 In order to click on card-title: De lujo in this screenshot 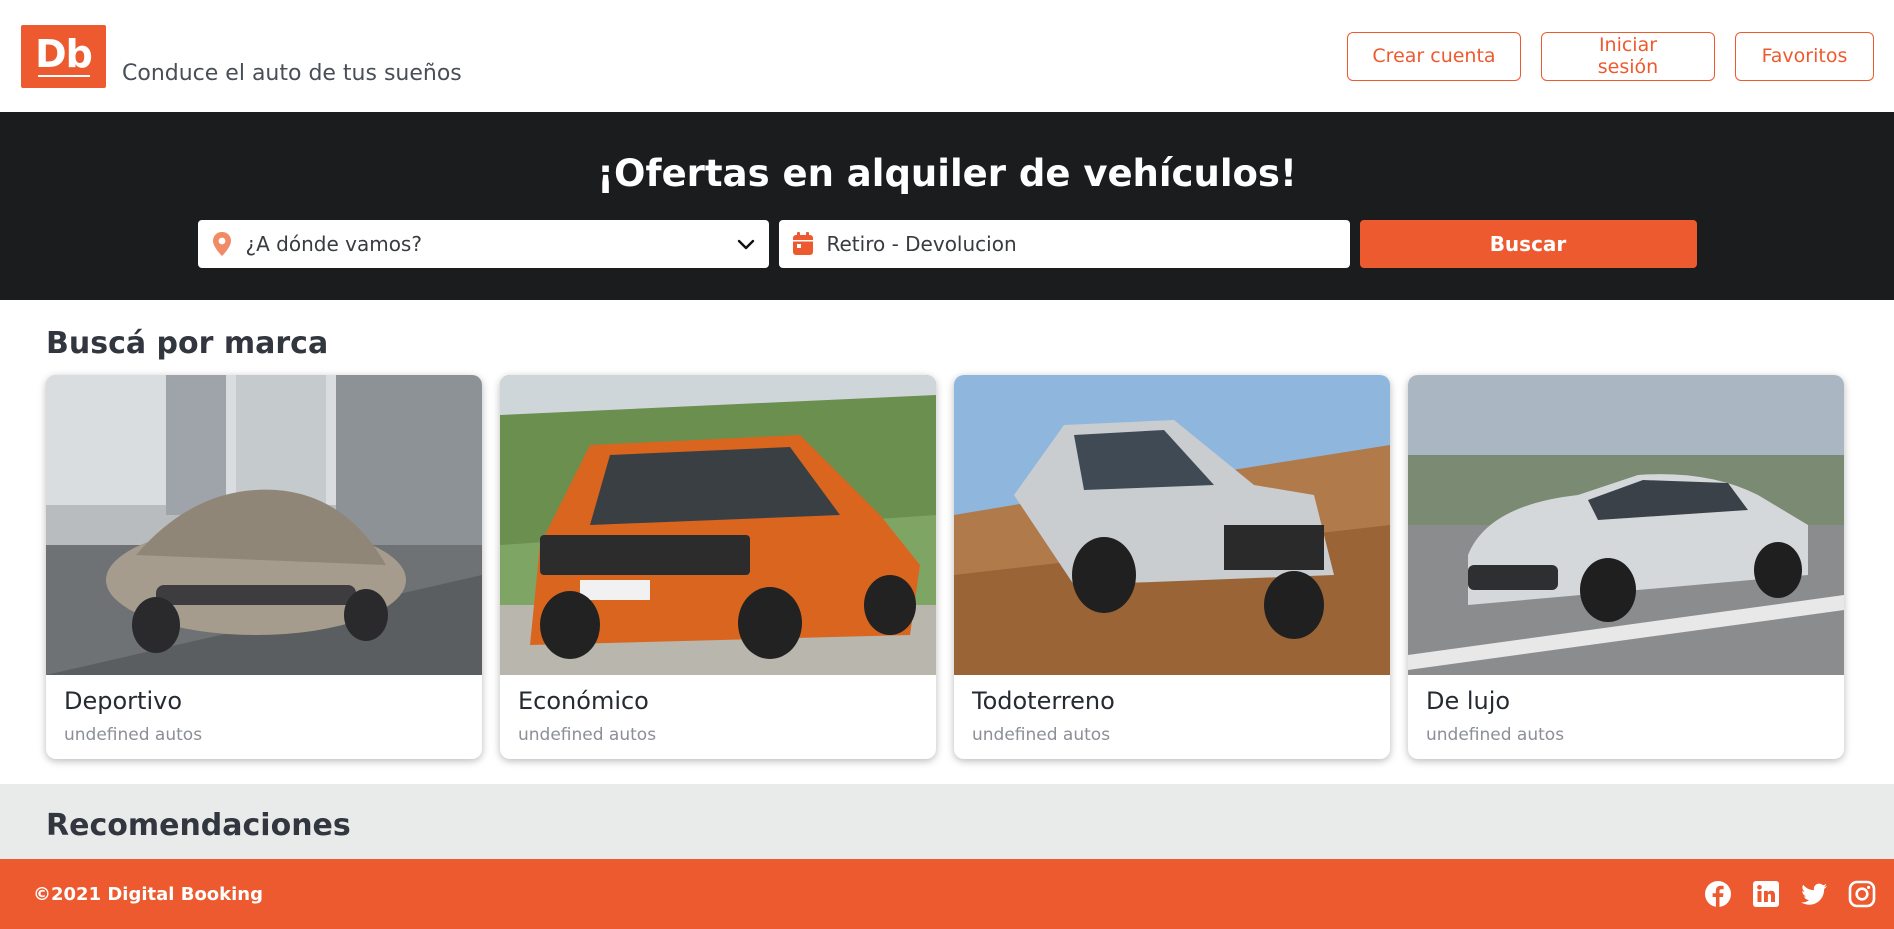, I will do `click(1468, 701)`.